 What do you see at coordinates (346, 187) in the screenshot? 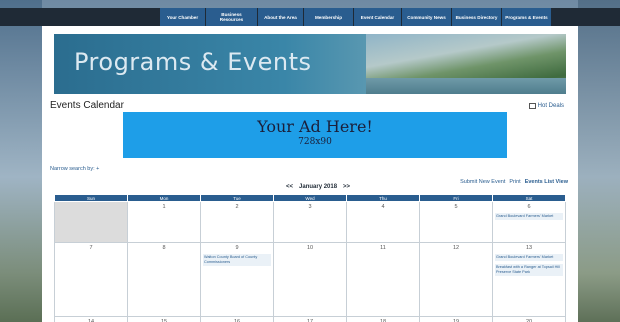
I see `next-month-button: >>` at bounding box center [346, 187].